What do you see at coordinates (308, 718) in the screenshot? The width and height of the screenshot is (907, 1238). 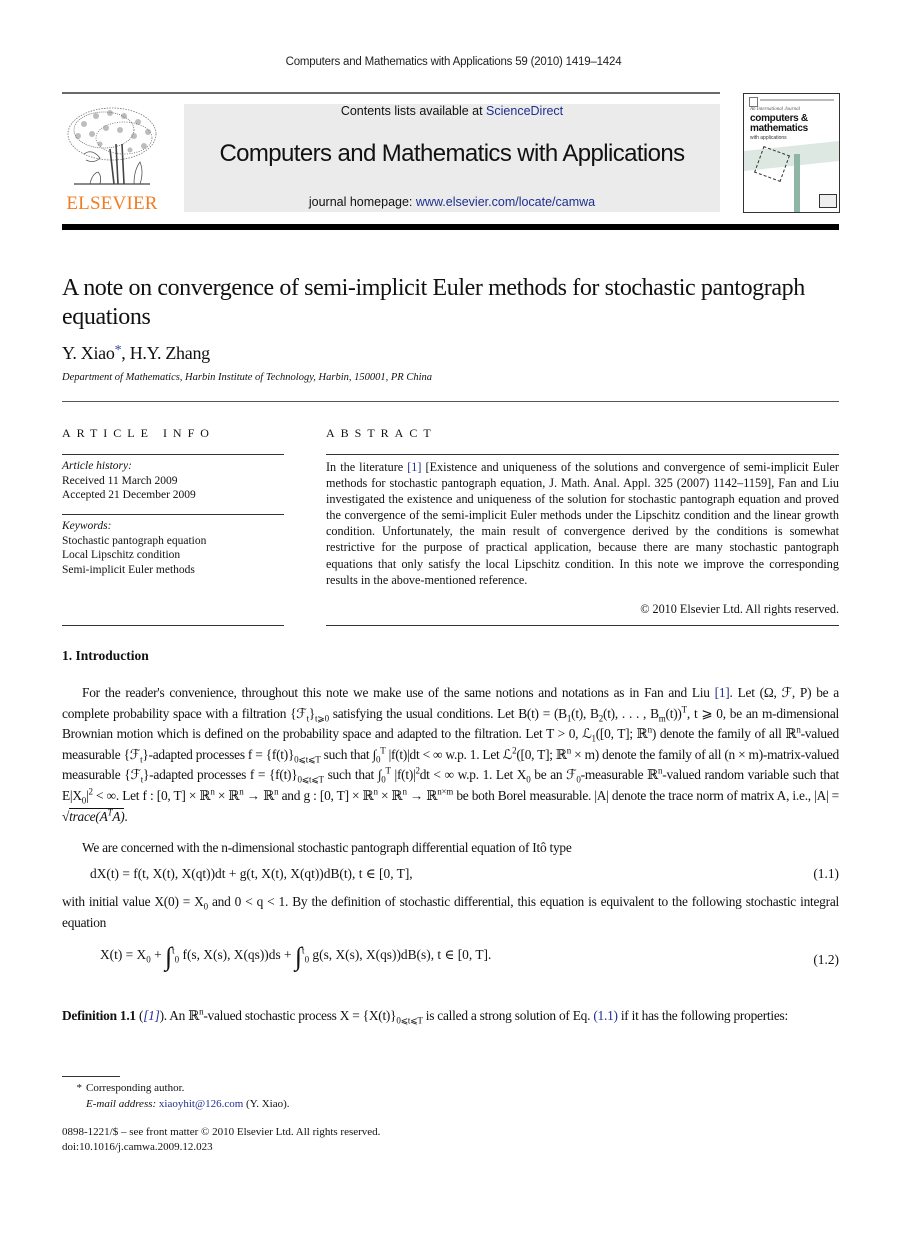 I see `subscript: t` at bounding box center [308, 718].